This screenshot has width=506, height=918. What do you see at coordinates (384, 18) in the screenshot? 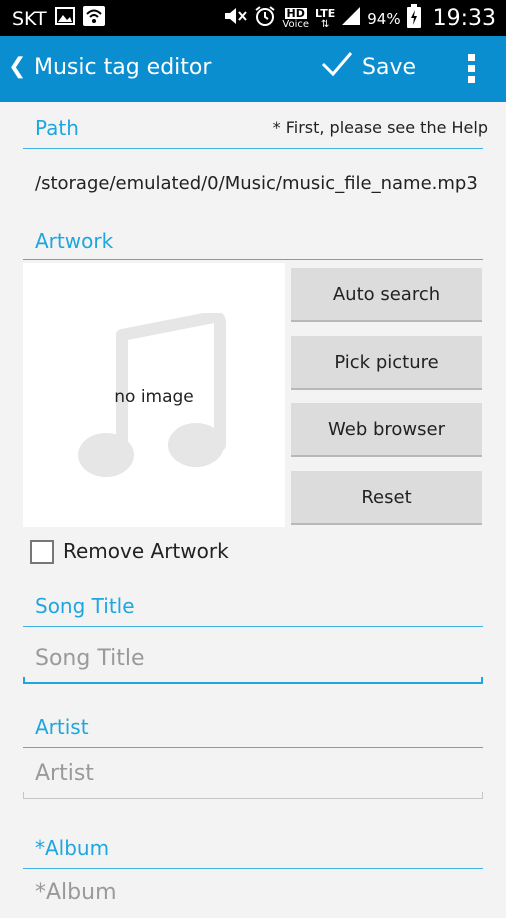
I see `battery-percent: 94%` at bounding box center [384, 18].